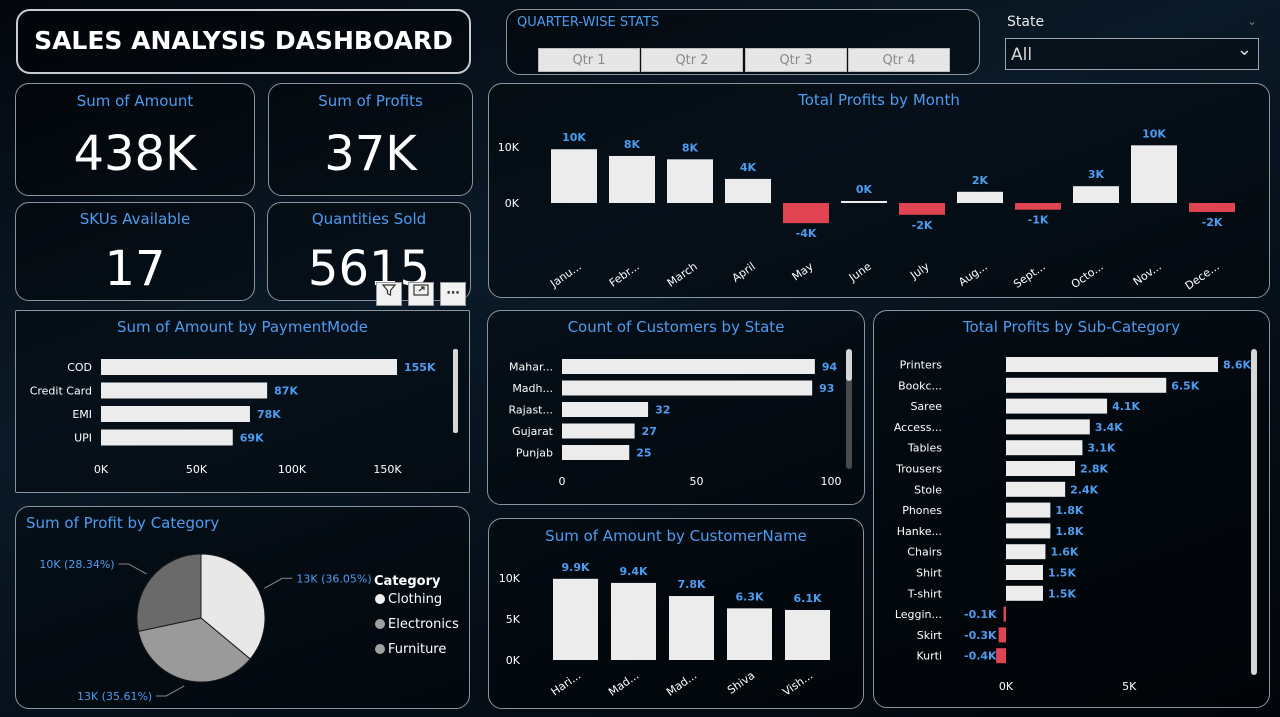 The image size is (1280, 717). I want to click on kpi-label: Sum of Amount, so click(135, 101).